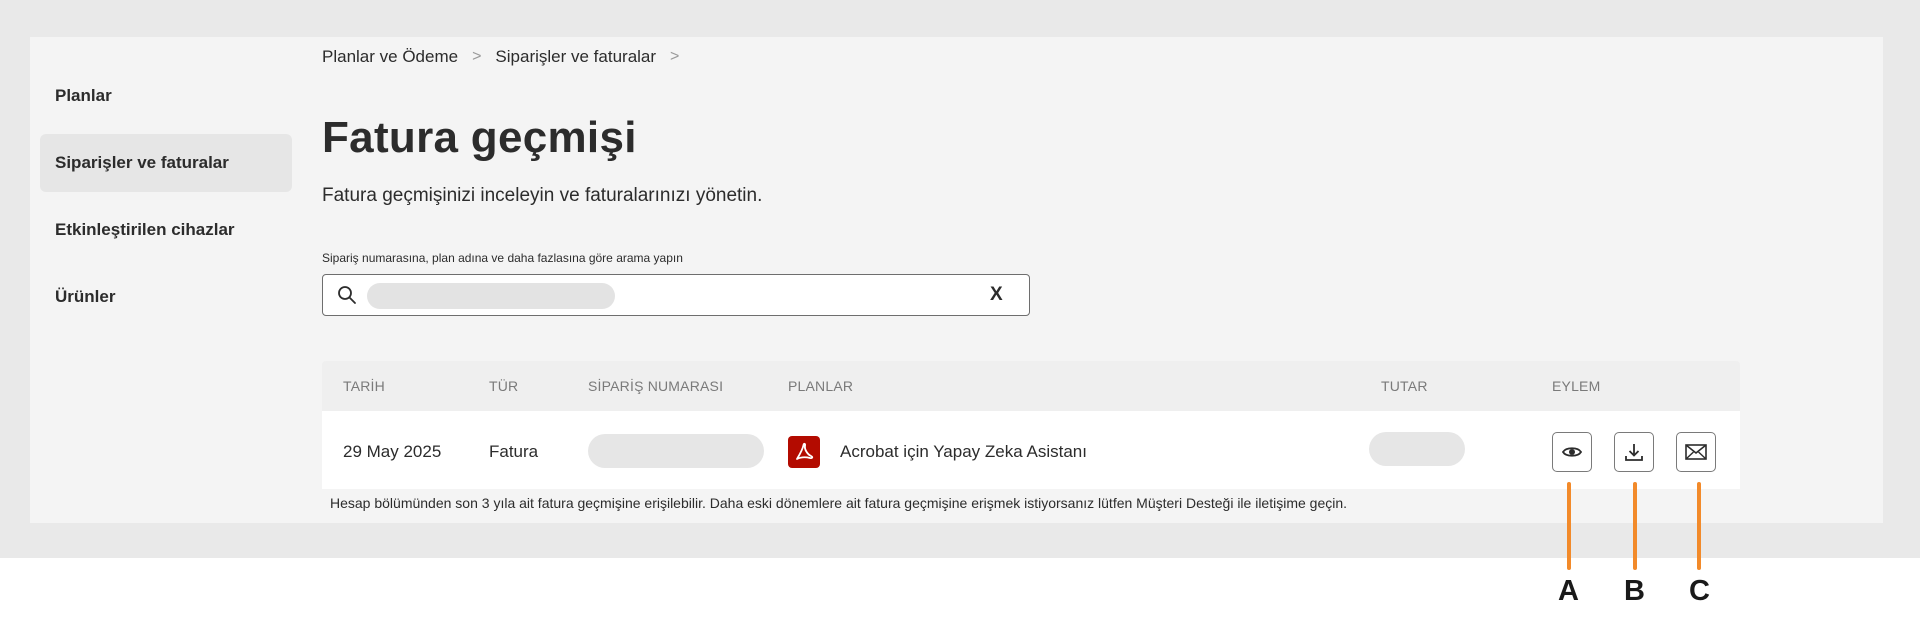 The width and height of the screenshot is (1920, 621). Describe the element at coordinates (390, 57) in the screenshot. I see `breadcrumb-plans-payment: Planlar ve Ödeme` at that location.